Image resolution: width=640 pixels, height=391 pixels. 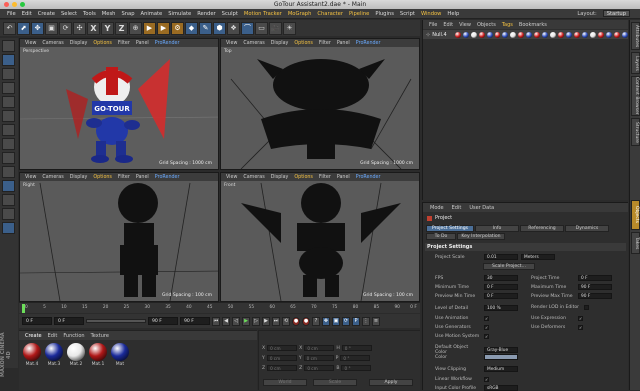 What do you see at coordinates (142, 177) in the screenshot?
I see `viewport-menu-panel: Panel` at bounding box center [142, 177].